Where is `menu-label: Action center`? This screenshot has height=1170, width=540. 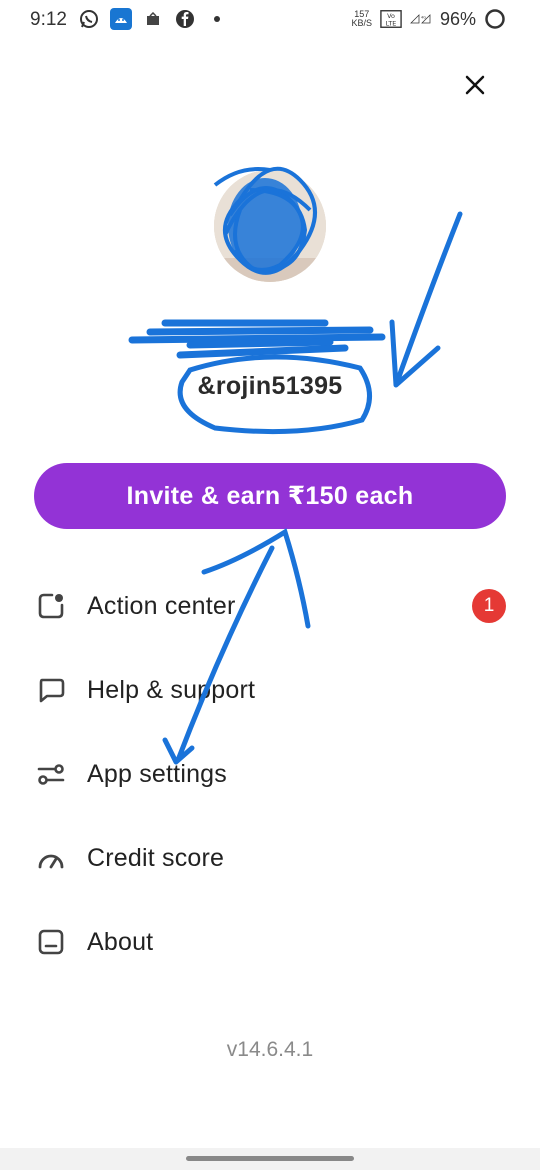
menu-label: Action center is located at coordinates (161, 605).